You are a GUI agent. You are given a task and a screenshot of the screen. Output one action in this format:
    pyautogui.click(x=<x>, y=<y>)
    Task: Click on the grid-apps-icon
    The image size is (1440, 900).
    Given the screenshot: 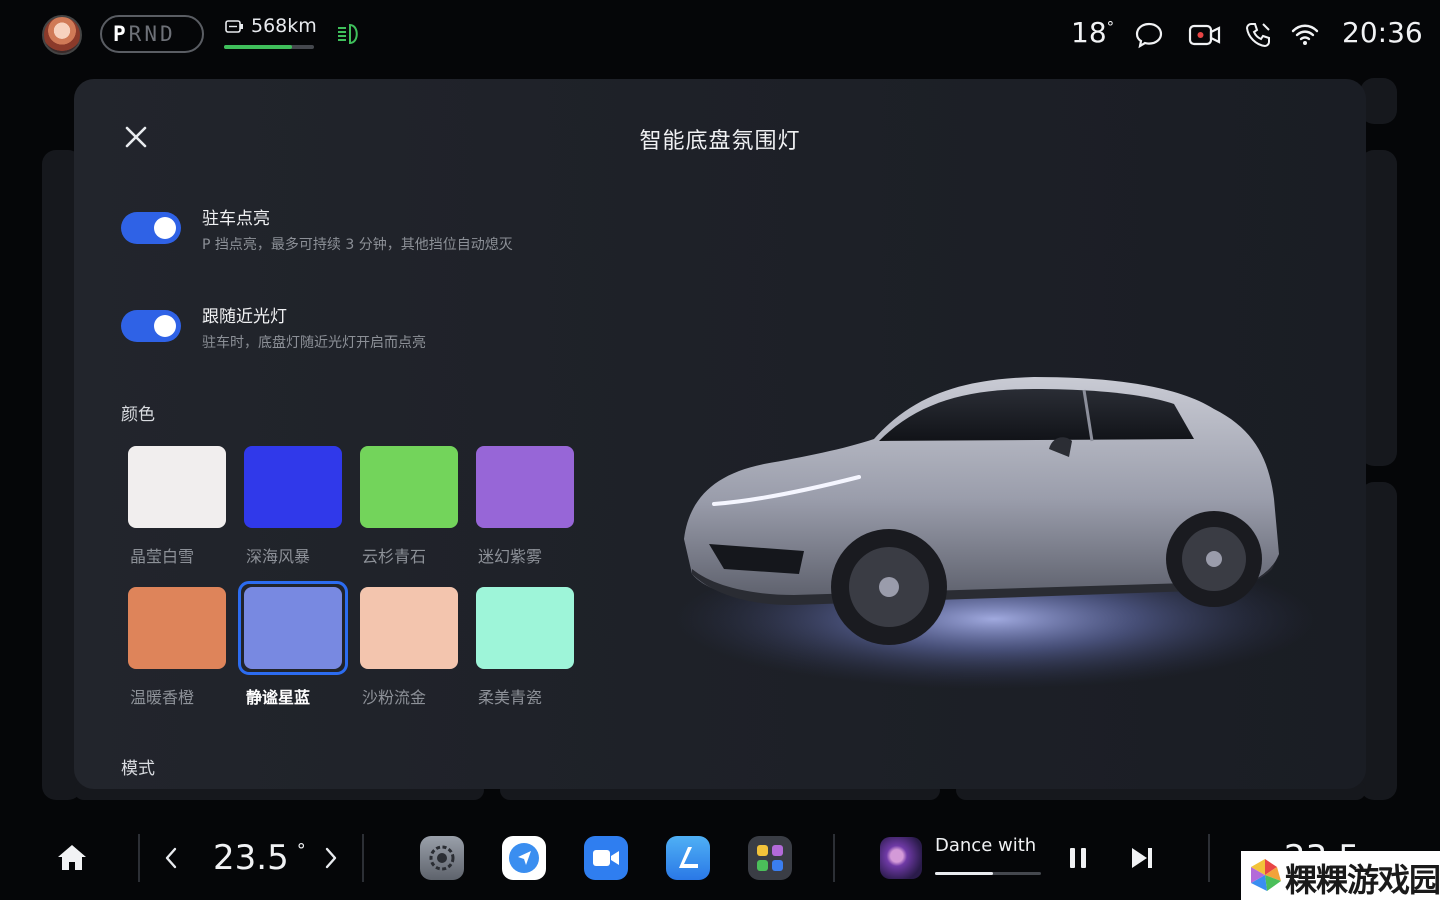 What is the action you would take?
    pyautogui.click(x=770, y=858)
    